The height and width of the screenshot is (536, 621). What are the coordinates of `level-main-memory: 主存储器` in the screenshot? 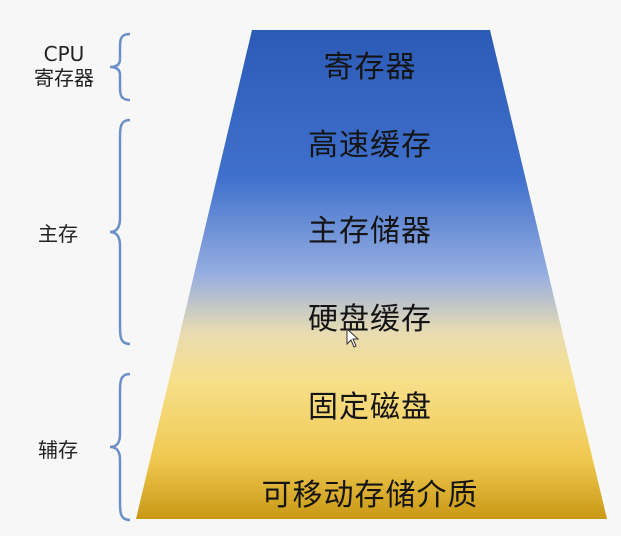 It's located at (370, 231).